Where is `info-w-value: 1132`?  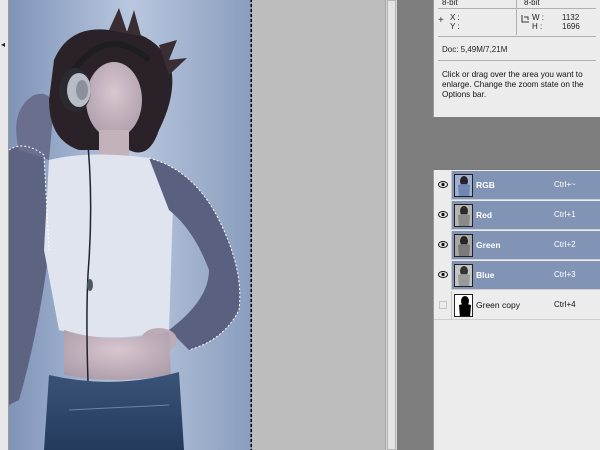
info-w-value: 1132 is located at coordinates (571, 17).